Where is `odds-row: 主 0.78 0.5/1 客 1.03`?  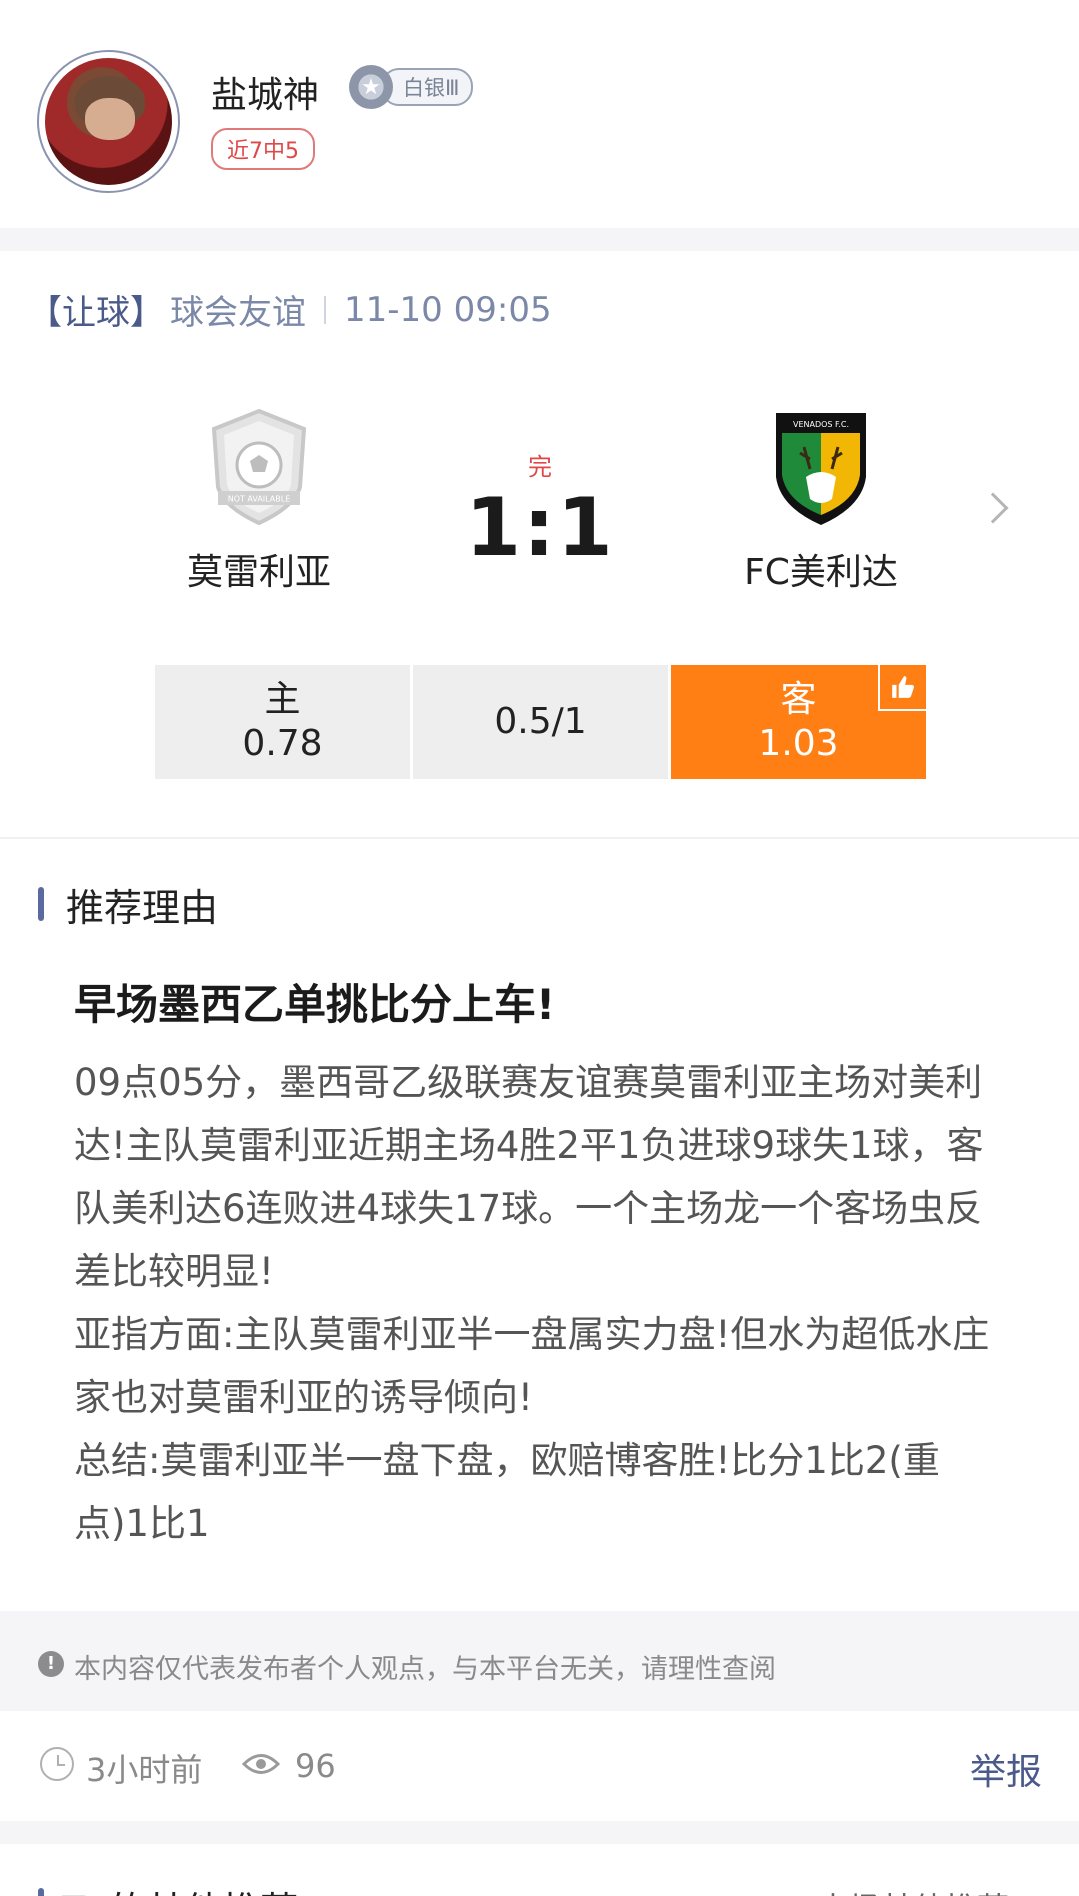 odds-row: 主 0.78 0.5/1 客 1.03 is located at coordinates (540, 722).